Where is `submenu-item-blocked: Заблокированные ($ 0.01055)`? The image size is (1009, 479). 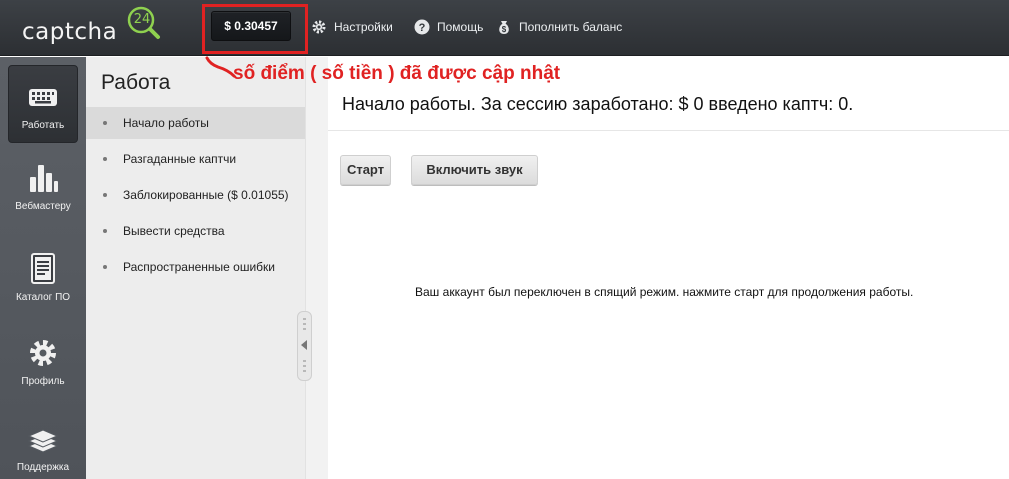
submenu-item-blocked: Заблокированные ($ 0.01055) is located at coordinates (195, 195).